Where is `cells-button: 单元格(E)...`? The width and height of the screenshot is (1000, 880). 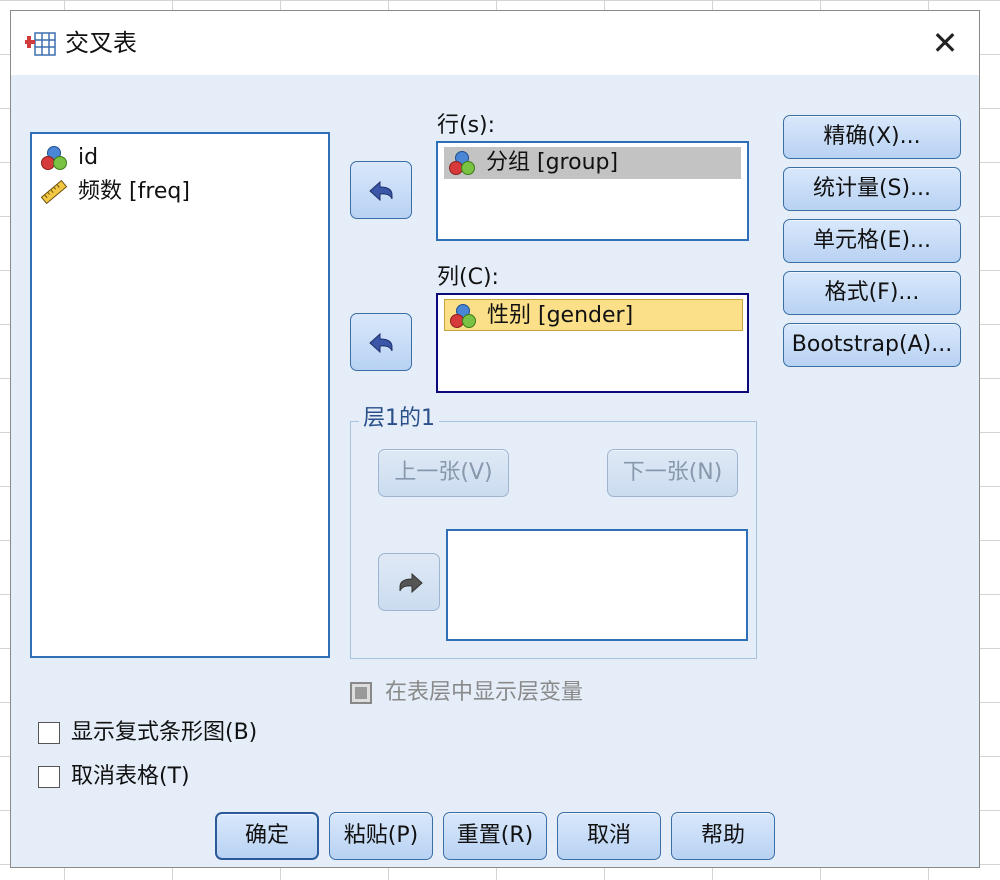
cells-button: 单元格(E)... is located at coordinates (872, 241).